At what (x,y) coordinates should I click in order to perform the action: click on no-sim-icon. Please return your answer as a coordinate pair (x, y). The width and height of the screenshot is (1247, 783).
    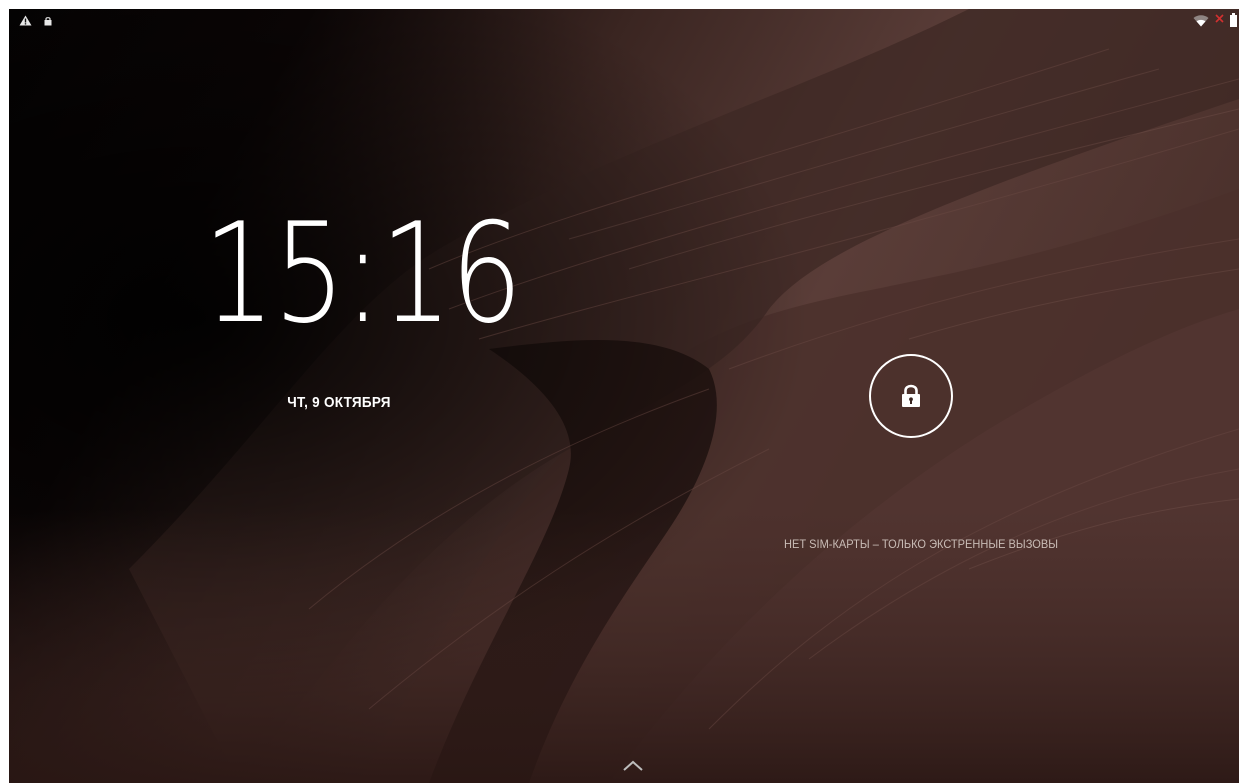
    Looking at the image, I should click on (1219, 18).